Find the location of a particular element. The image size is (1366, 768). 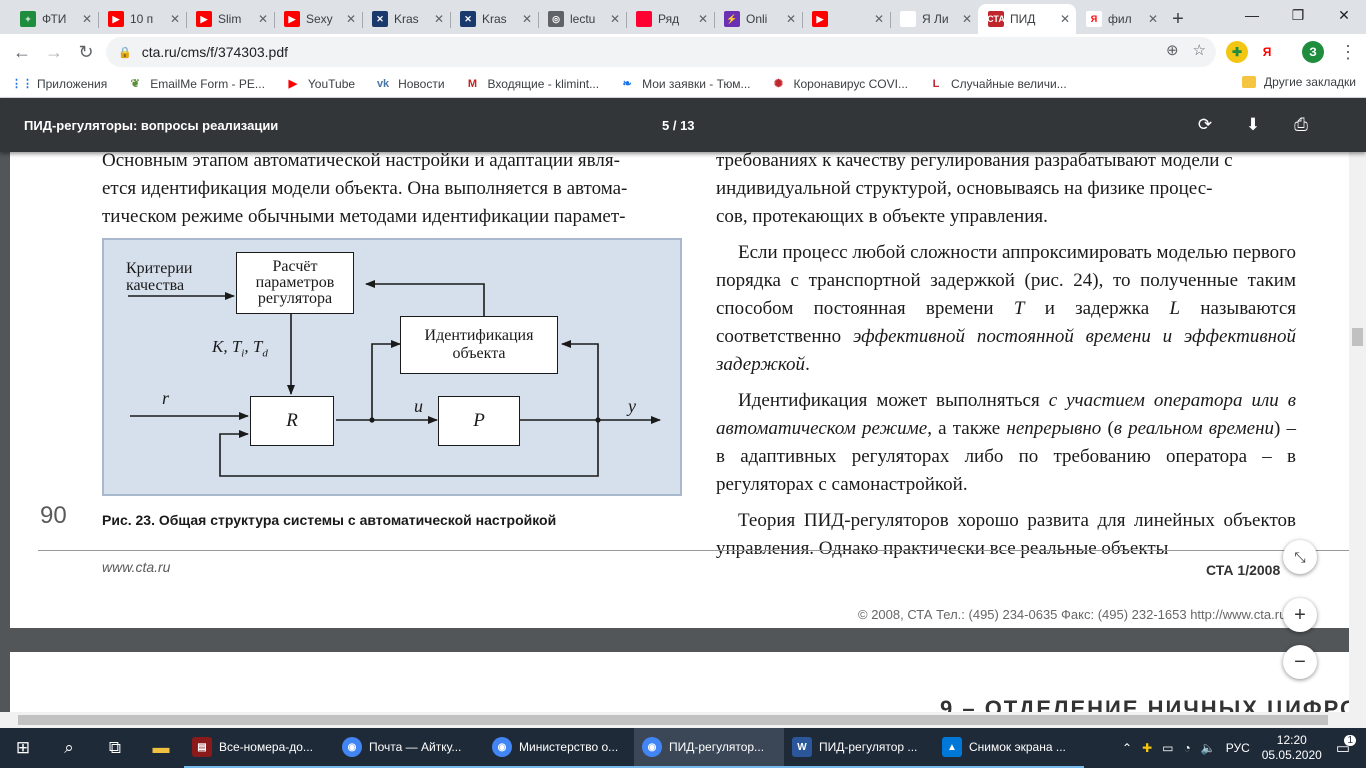

tab-6: ◎ lectu ✕ is located at coordinates (582, 19).